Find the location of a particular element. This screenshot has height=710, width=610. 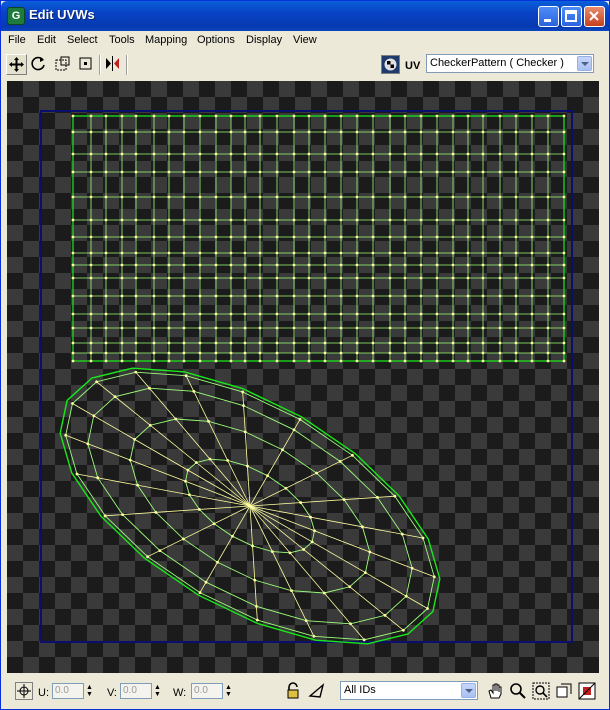

grid-snap-button is located at coordinates (587, 691).